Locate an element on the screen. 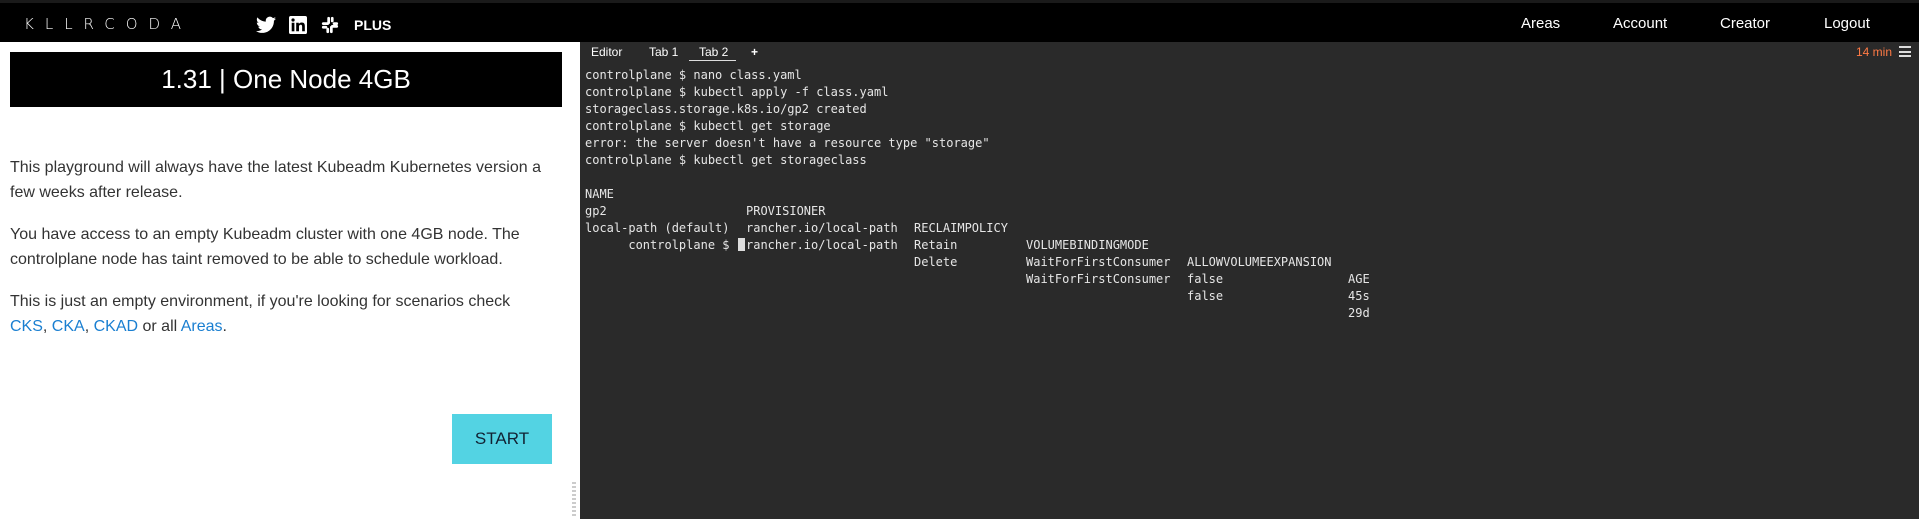 Image resolution: width=1919 pixels, height=519 pixels. table-cell: local-path (default) is located at coordinates (657, 228).